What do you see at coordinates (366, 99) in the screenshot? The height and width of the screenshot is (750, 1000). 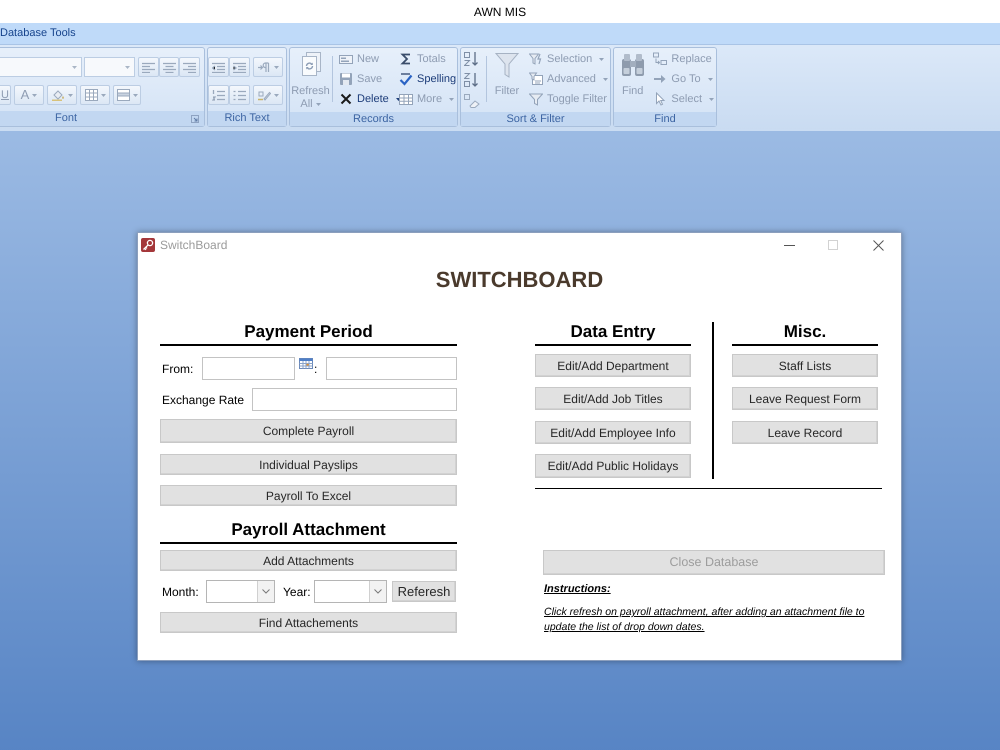 I see `ribbon-button: Delete` at bounding box center [366, 99].